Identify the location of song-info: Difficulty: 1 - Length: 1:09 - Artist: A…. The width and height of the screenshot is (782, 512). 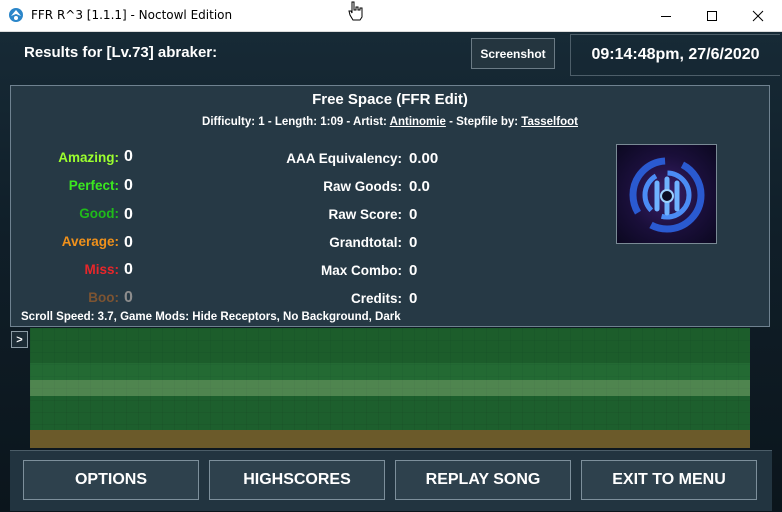
(390, 122).